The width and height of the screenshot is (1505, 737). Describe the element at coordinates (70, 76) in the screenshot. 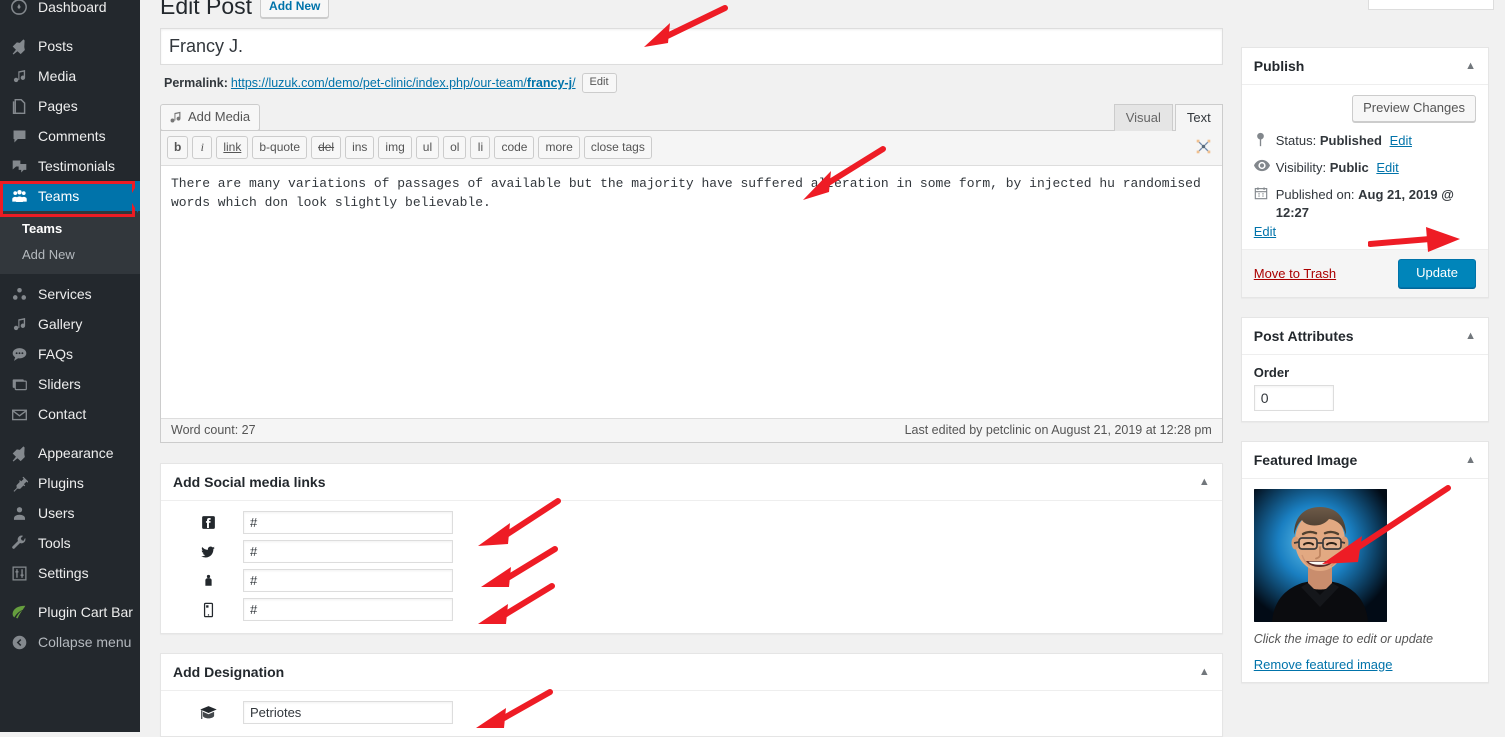

I see `sidebar-item-media: Media` at that location.